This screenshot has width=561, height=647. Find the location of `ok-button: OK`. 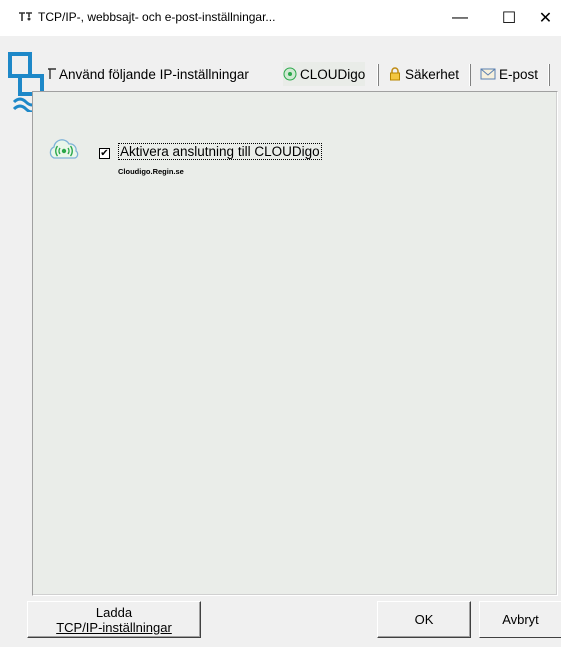

ok-button: OK is located at coordinates (424, 619).